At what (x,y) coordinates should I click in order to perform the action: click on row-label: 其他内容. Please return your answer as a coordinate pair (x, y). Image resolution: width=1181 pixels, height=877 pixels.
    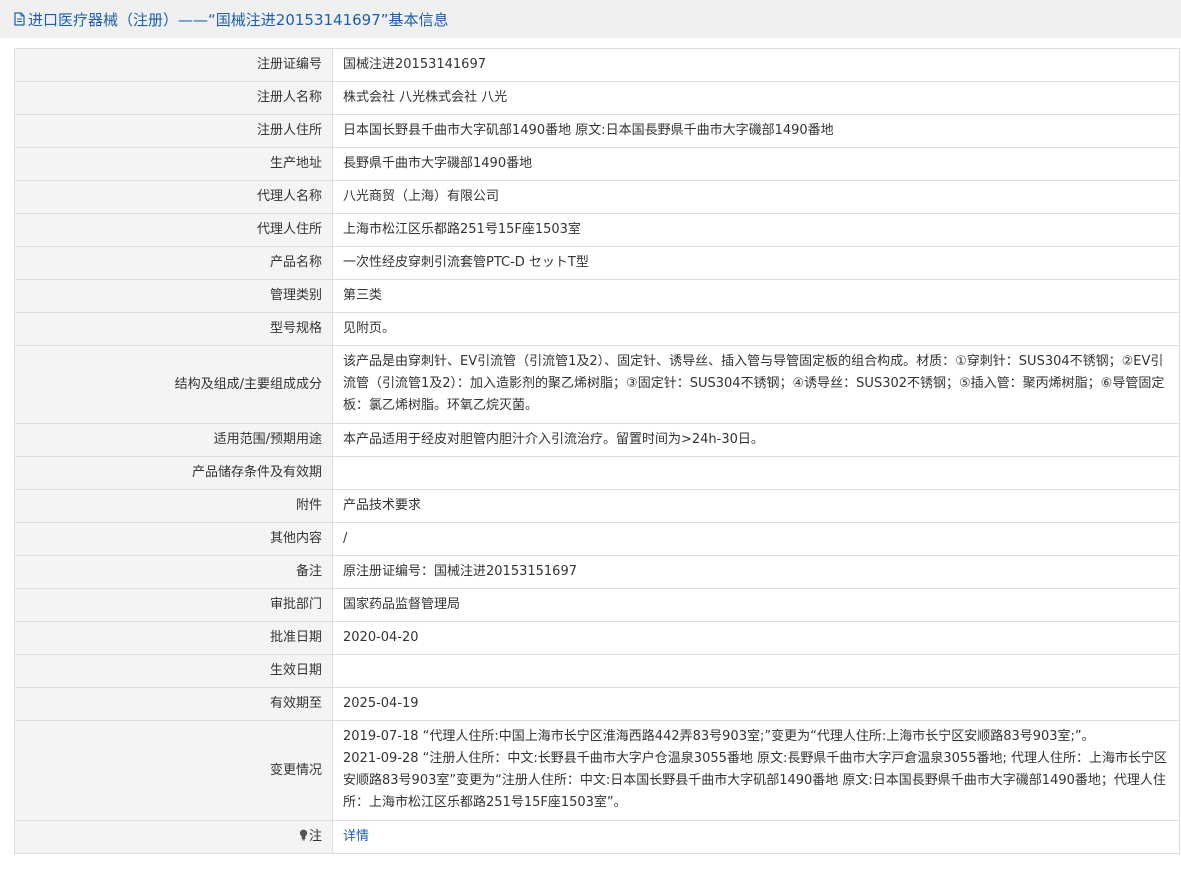
    Looking at the image, I should click on (173, 539).